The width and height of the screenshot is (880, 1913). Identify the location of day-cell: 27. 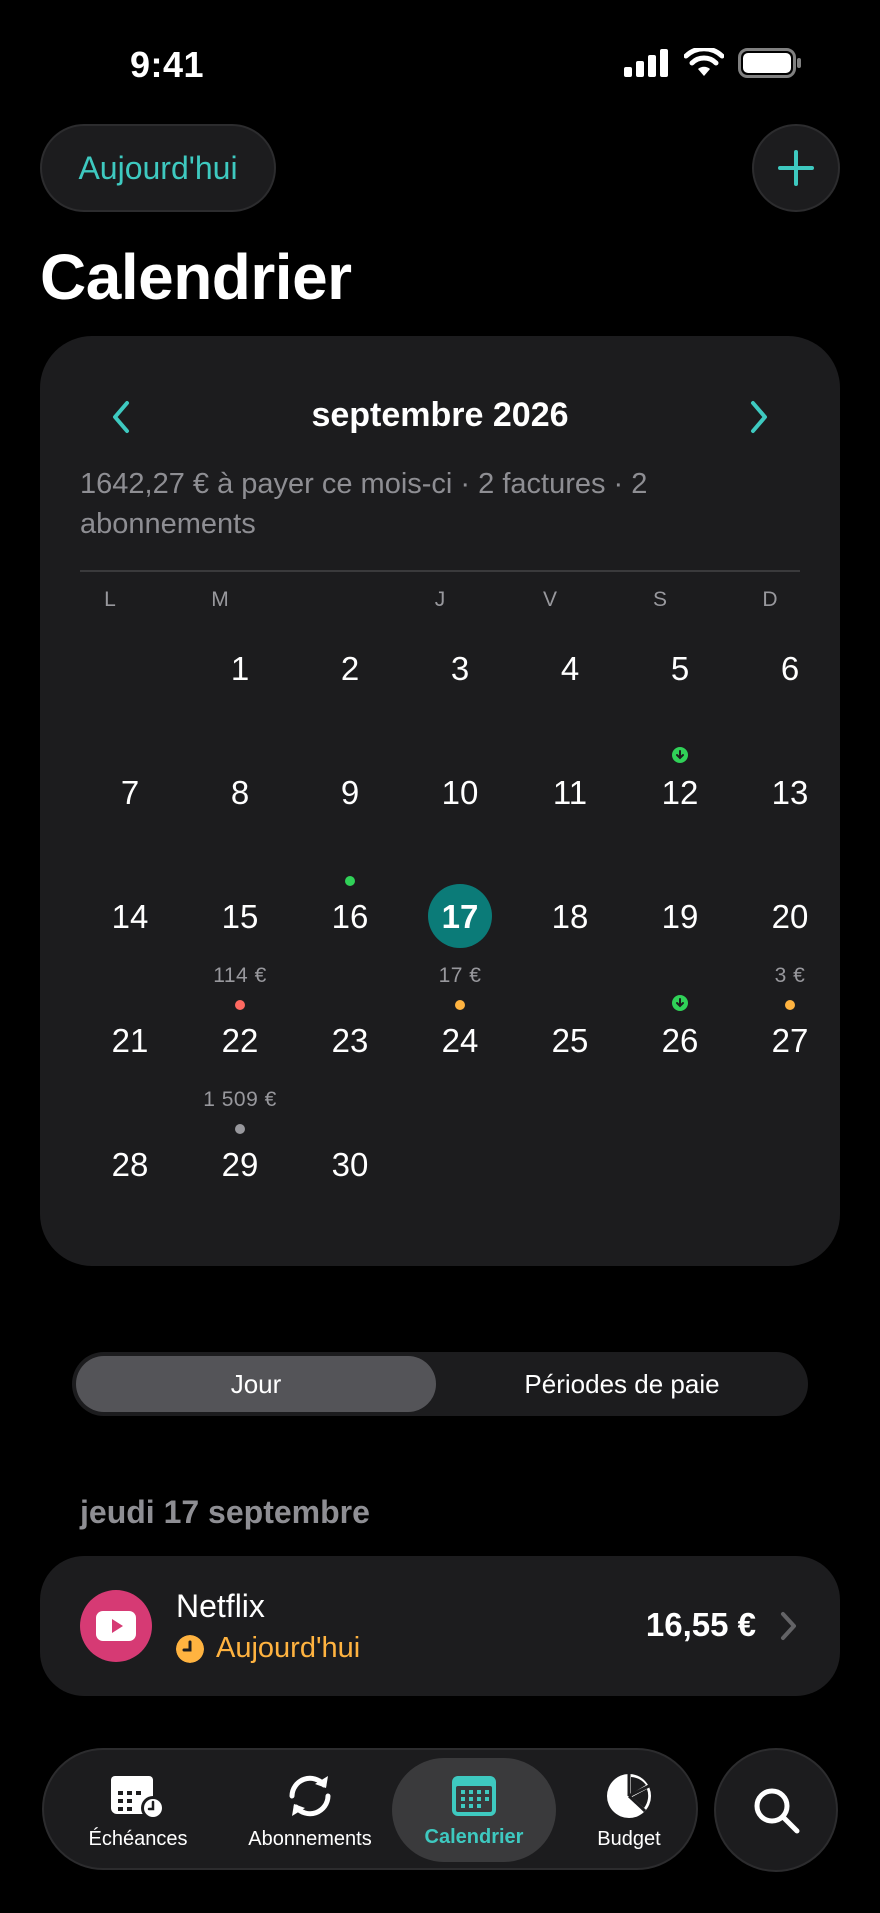
(790, 1070).